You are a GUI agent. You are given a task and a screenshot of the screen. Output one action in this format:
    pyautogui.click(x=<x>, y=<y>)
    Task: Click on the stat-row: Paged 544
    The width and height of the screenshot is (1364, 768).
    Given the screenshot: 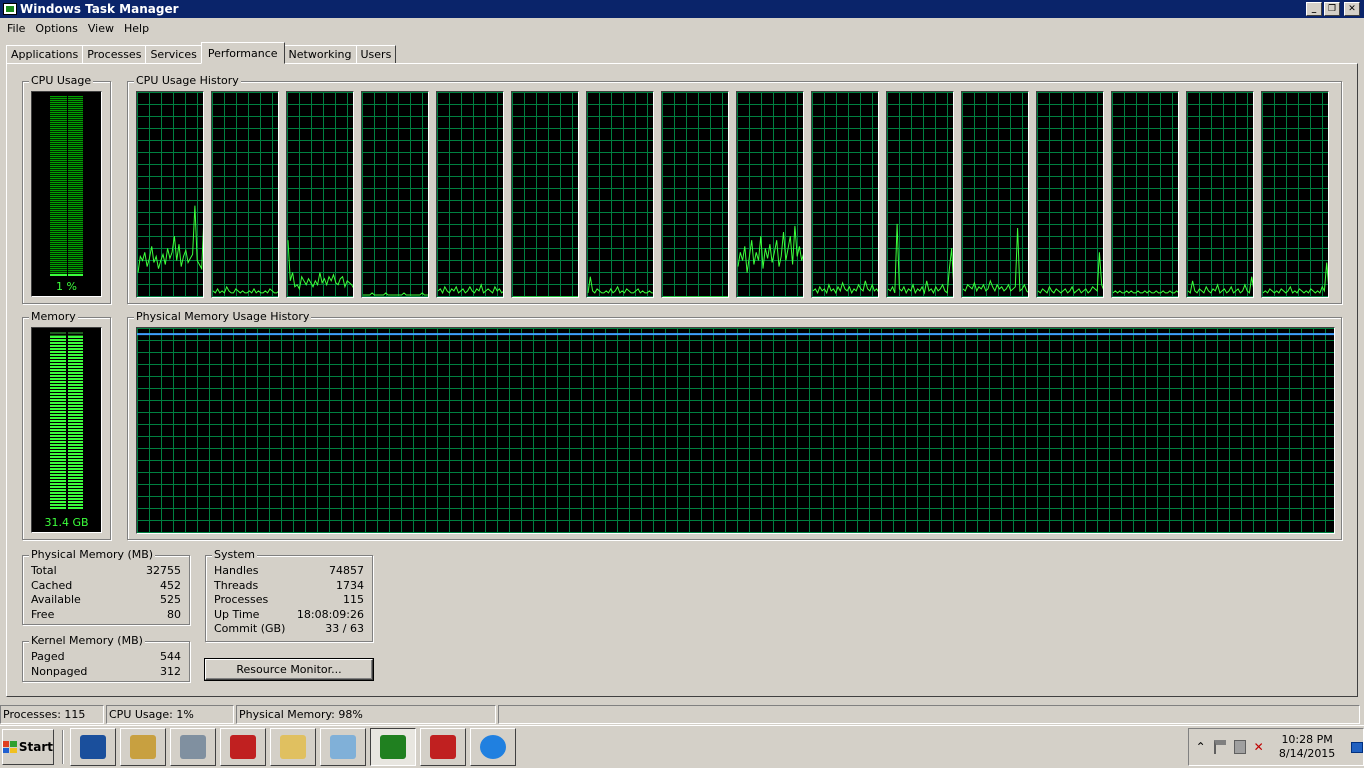 What is the action you would take?
    pyautogui.click(x=106, y=657)
    